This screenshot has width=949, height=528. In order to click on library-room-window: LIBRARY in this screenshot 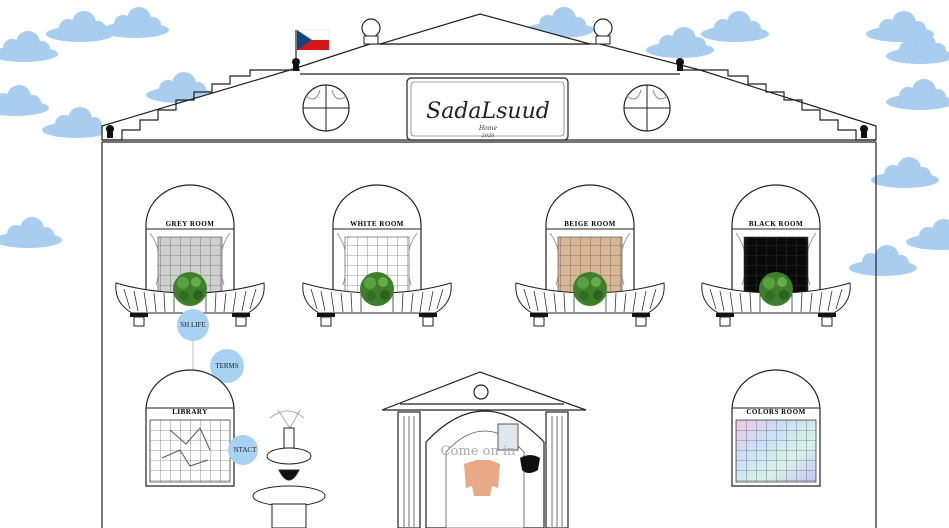, I will do `click(190, 428)`.